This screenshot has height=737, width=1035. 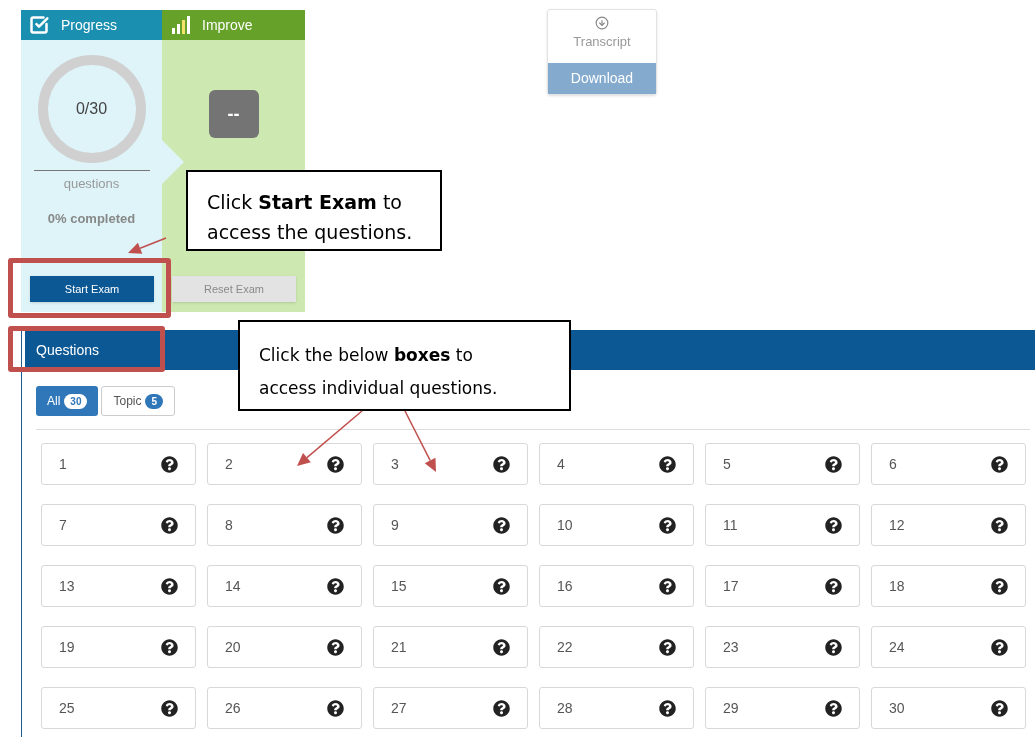 What do you see at coordinates (154, 401) in the screenshot?
I see `count-badge: 5` at bounding box center [154, 401].